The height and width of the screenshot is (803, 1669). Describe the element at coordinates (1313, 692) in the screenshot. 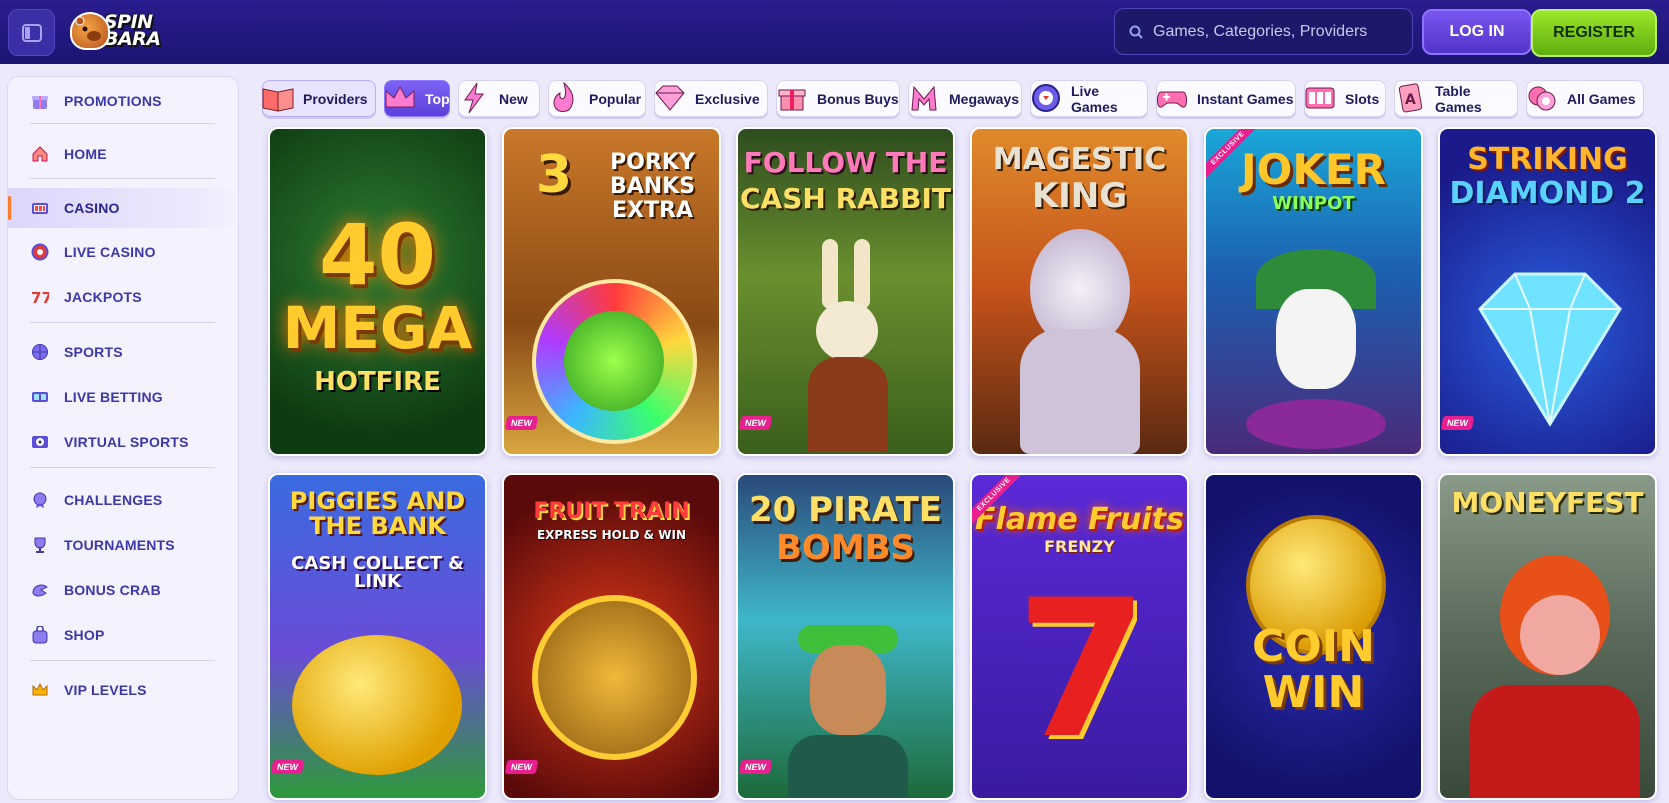

I see `game-title: WIN` at that location.